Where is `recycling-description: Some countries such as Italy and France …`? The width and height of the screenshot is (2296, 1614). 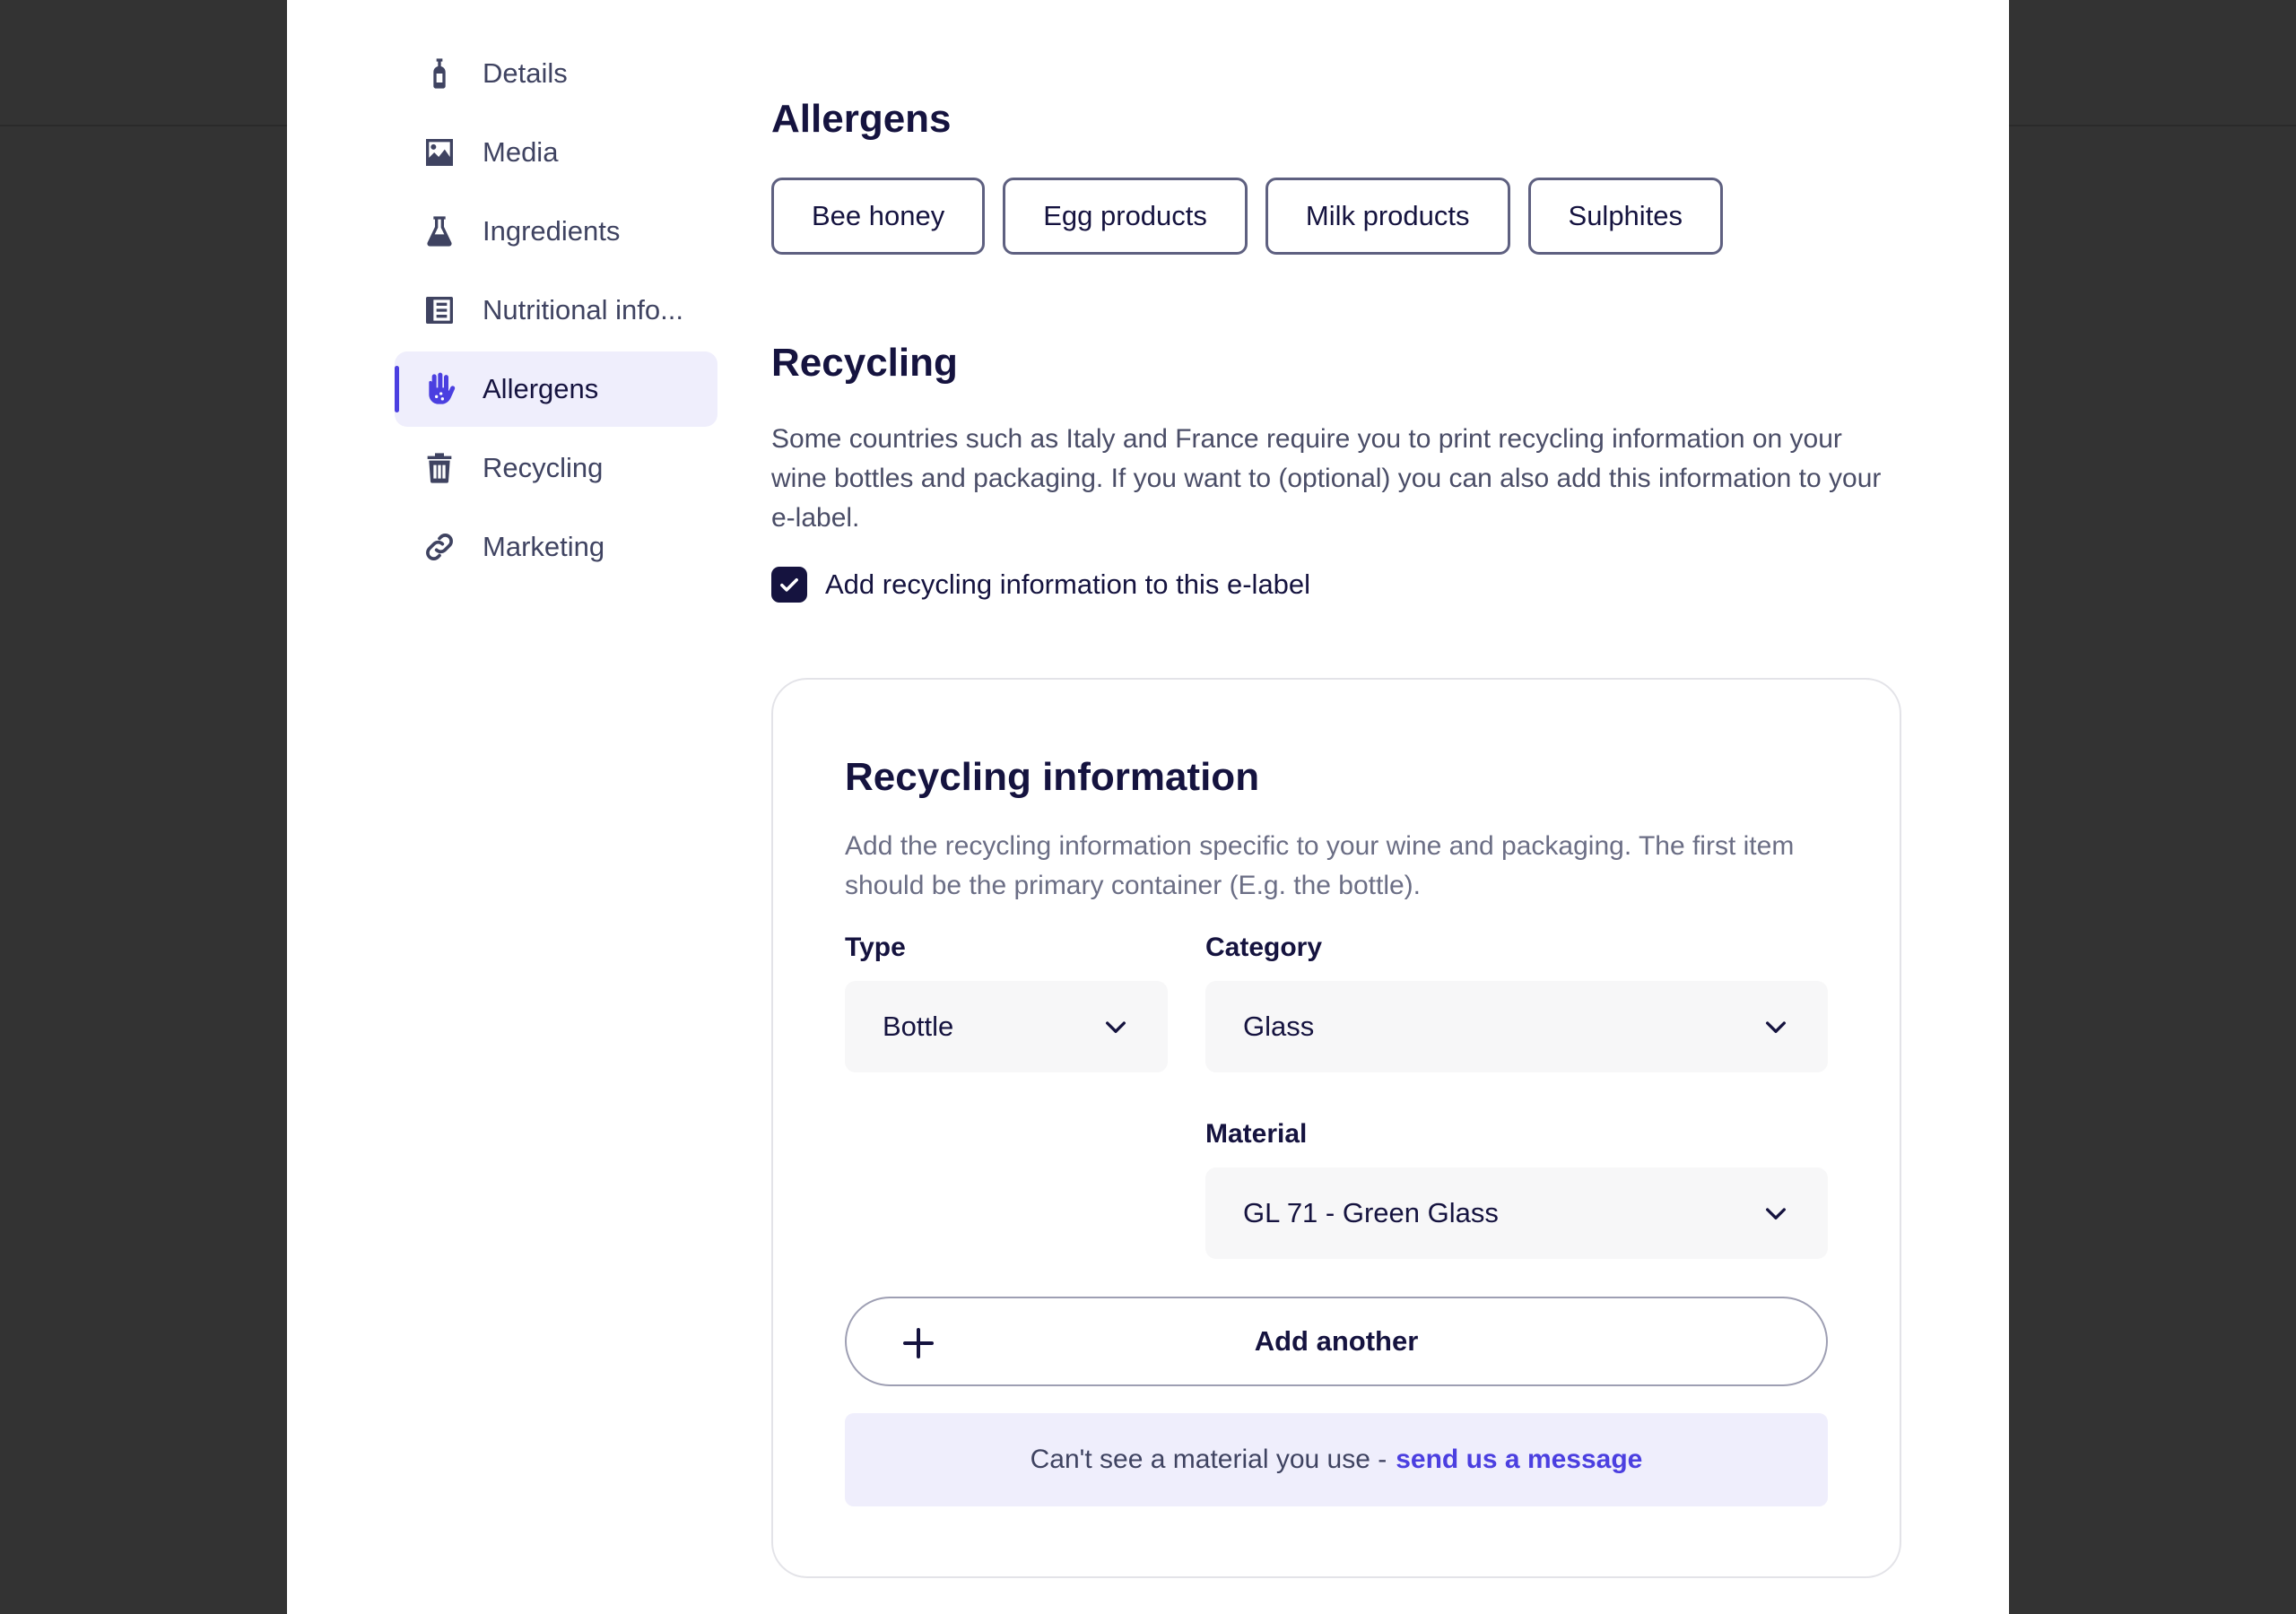 recycling-description: Some countries such as Italy and France … is located at coordinates (1326, 479).